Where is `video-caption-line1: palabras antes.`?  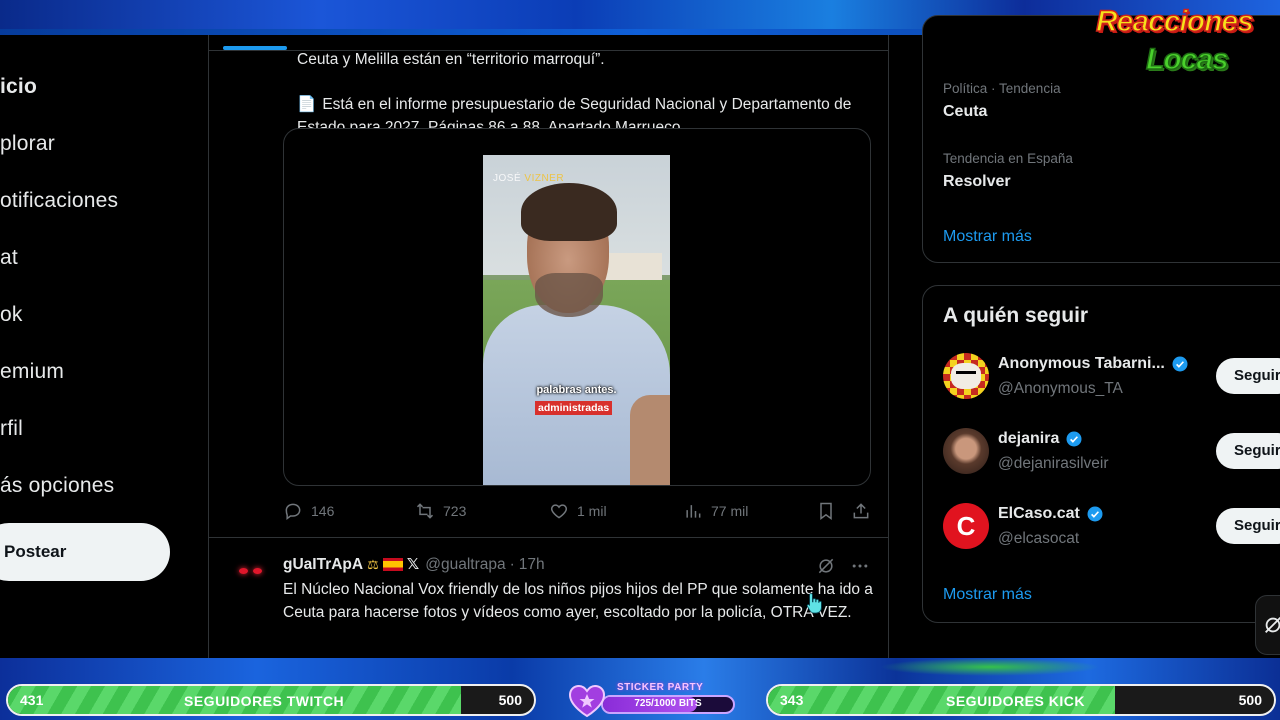
video-caption-line1: palabras antes. is located at coordinates (576, 390).